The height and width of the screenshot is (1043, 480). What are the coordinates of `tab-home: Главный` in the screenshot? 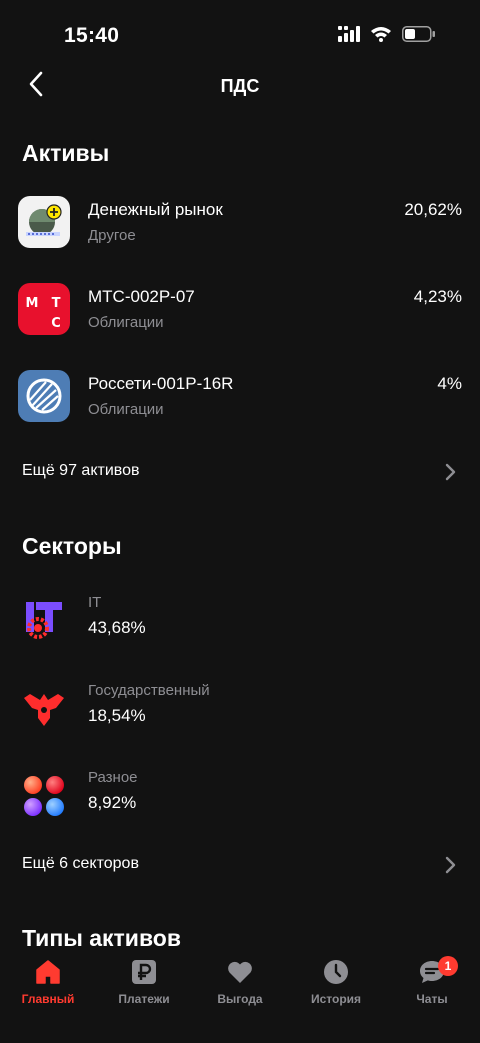 It's located at (48, 986).